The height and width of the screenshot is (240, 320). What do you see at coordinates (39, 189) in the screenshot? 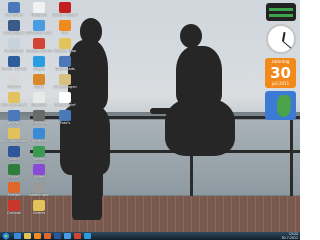
I see `desktop-icon: Instellingen` at bounding box center [39, 189].